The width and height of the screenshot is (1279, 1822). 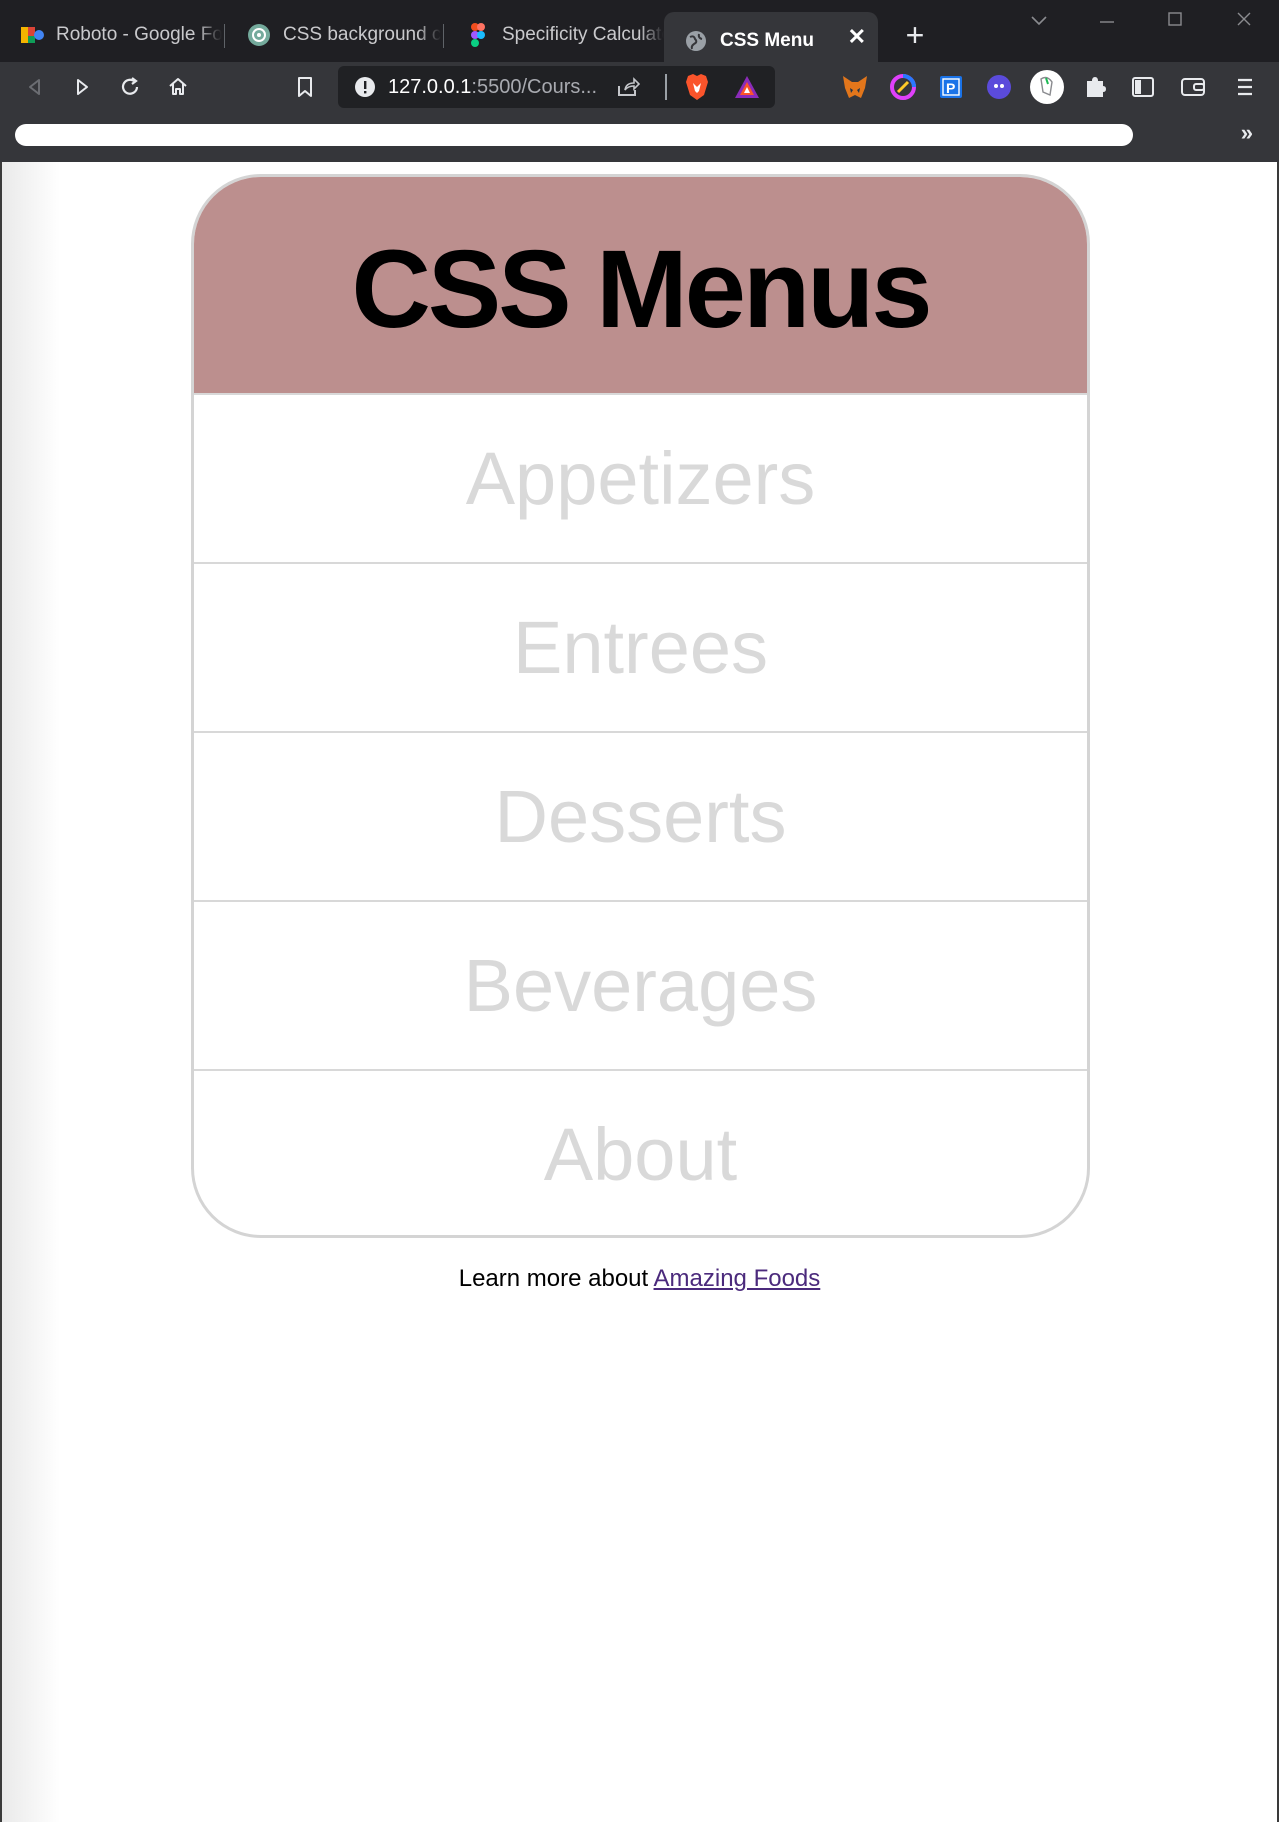 I want to click on brave-shields-icon, so click(x=697, y=89).